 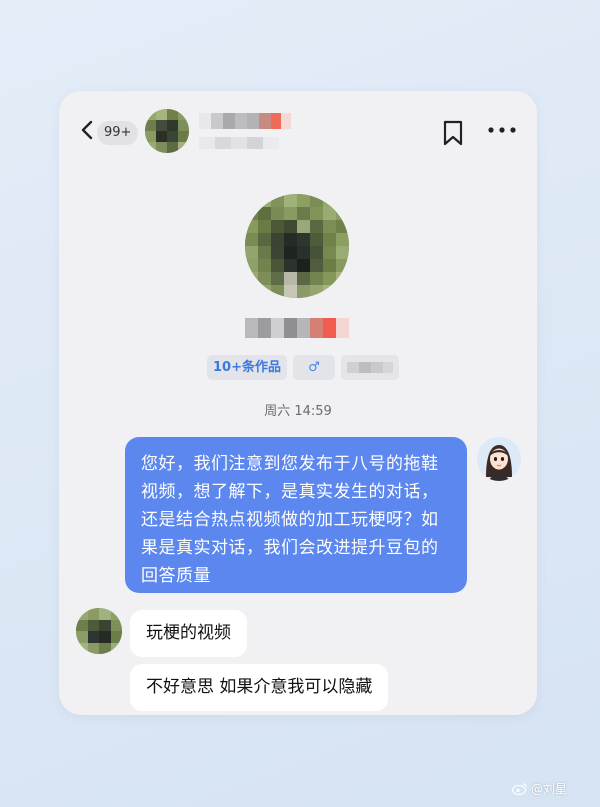 I want to click on watermark: @刘星, so click(x=539, y=788).